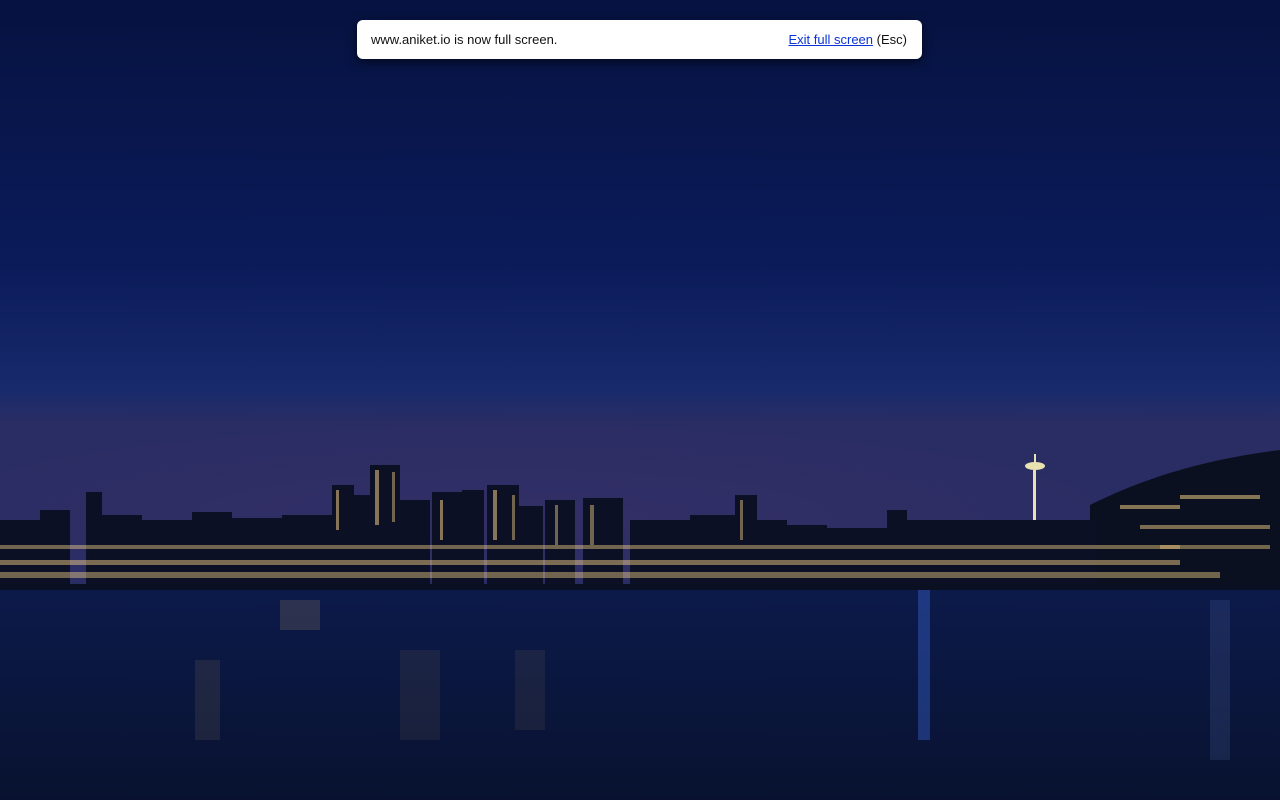 The image size is (1280, 800). What do you see at coordinates (891, 39) in the screenshot?
I see `esc-shortcut-hint: (Esc)` at bounding box center [891, 39].